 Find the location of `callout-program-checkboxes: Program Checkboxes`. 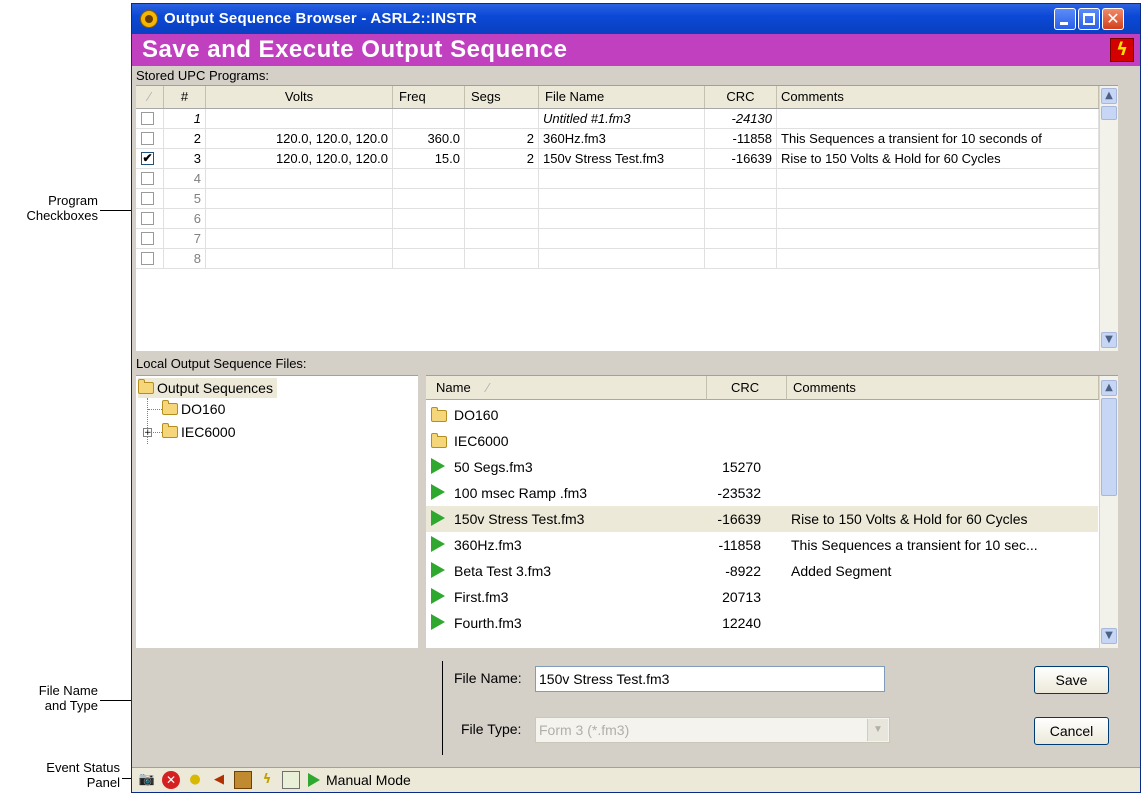

callout-program-checkboxes: Program Checkboxes is located at coordinates (59, 208).